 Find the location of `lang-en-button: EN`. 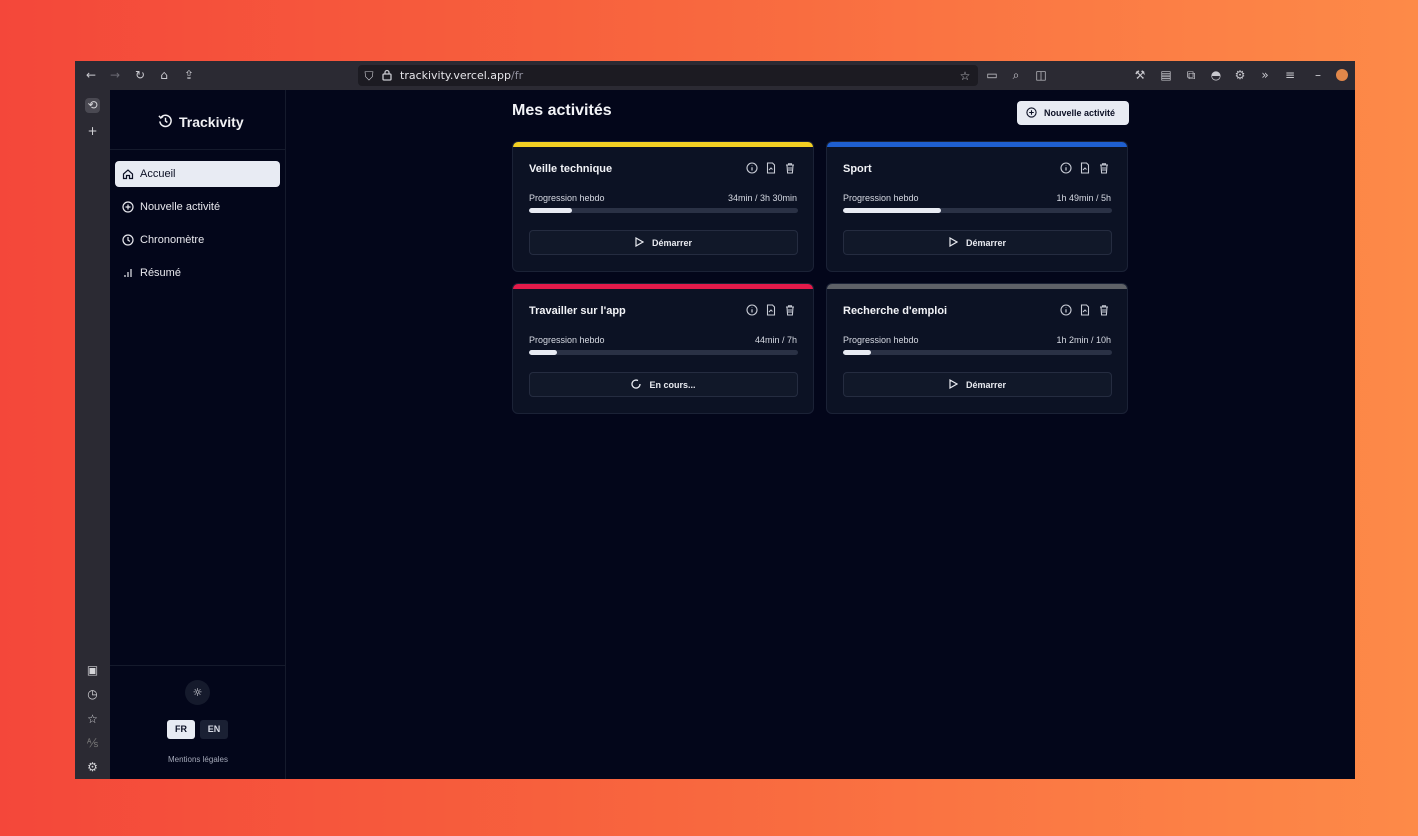

lang-en-button: EN is located at coordinates (214, 729).